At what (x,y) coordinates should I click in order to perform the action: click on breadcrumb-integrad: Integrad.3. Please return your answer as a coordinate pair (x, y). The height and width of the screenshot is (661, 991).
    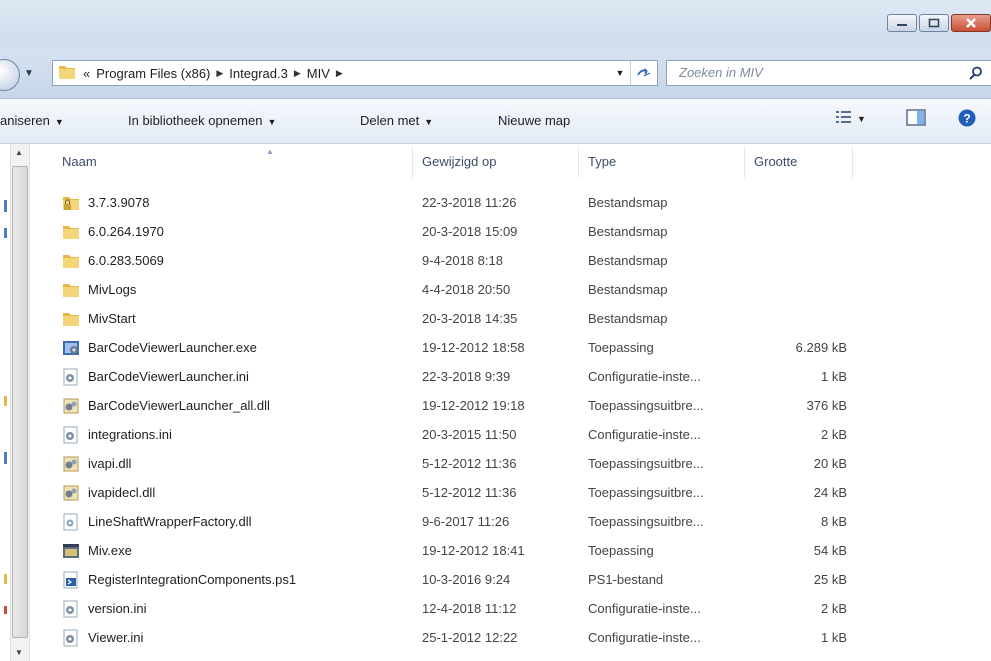
    Looking at the image, I should click on (258, 73).